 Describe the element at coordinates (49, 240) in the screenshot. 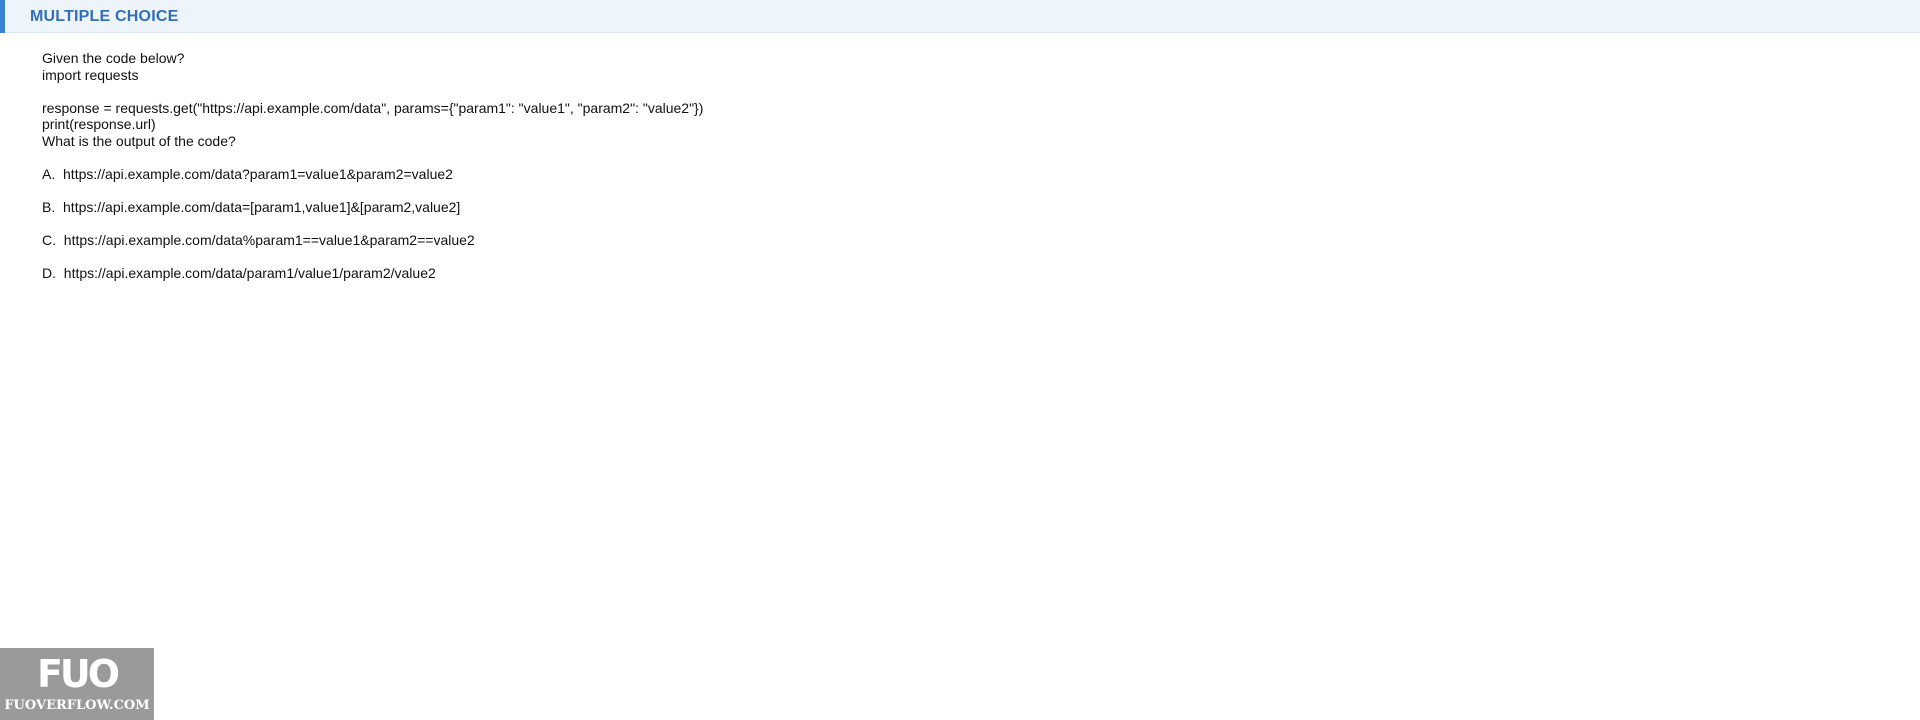

I see `option-letter: C.` at that location.